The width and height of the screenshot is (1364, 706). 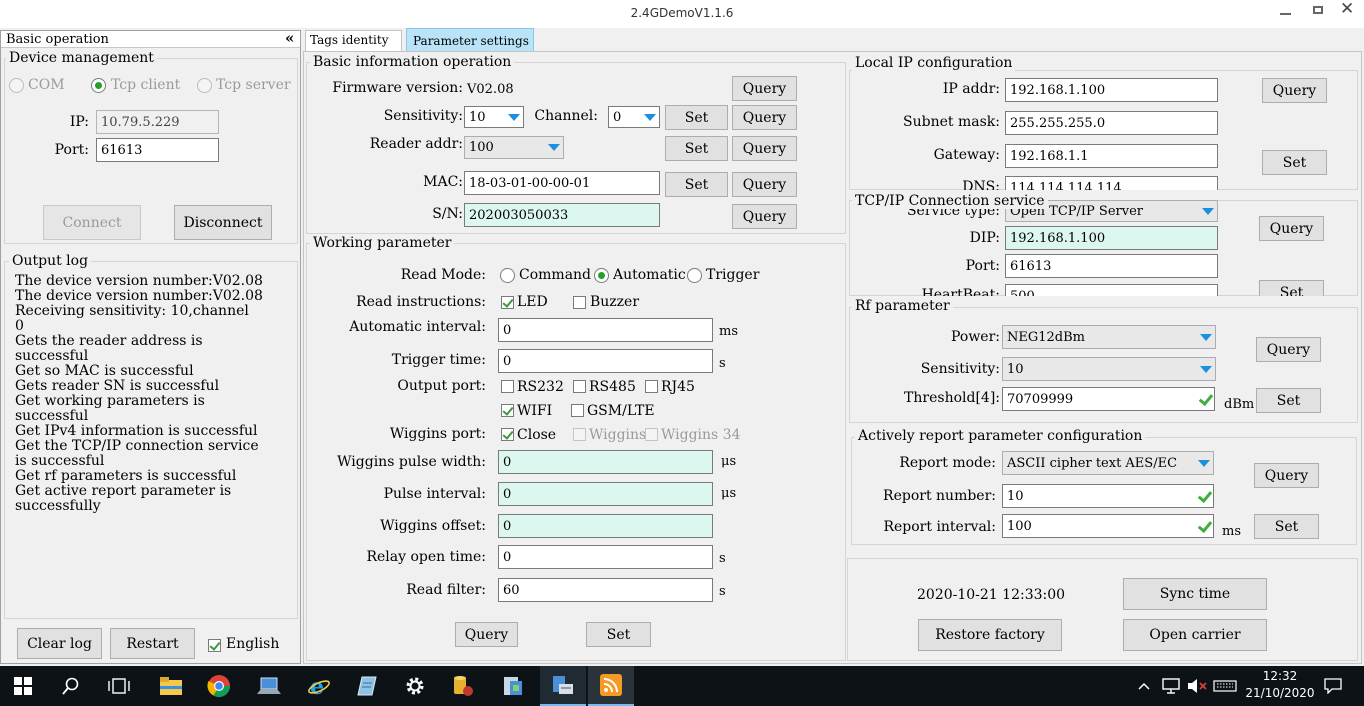 I want to click on minimize-button, so click(x=1285, y=12).